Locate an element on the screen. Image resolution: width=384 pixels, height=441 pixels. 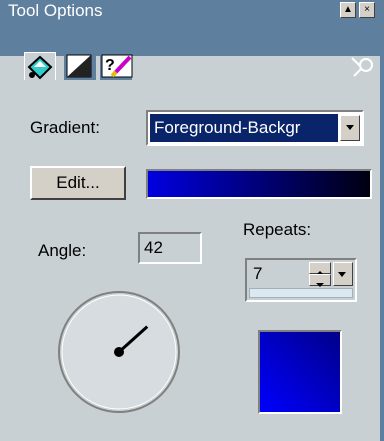
gradient-preview-bar is located at coordinates (259, 184).